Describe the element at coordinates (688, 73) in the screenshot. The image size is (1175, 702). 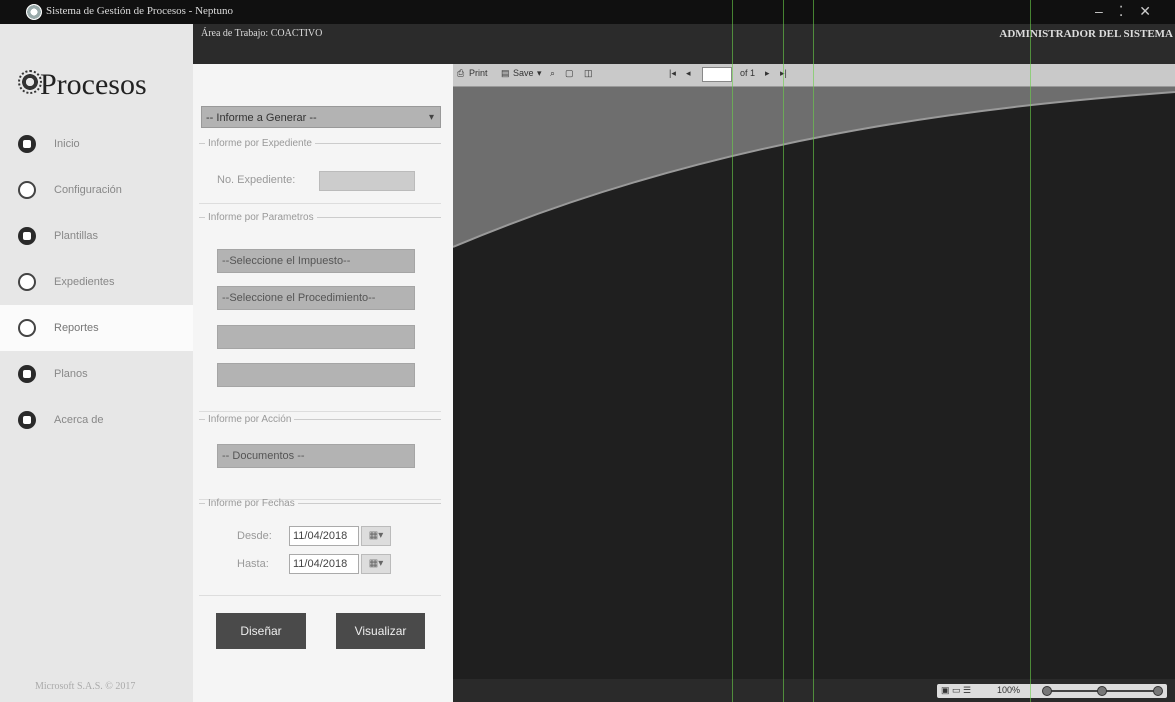
I see `prev-page-icon: ◂` at that location.